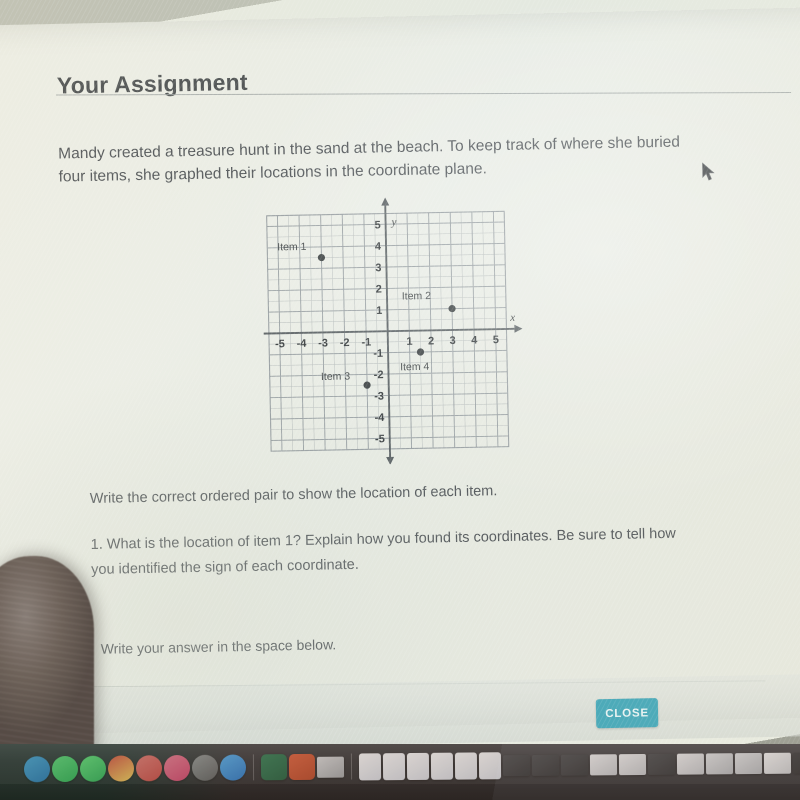 The height and width of the screenshot is (800, 800). Describe the element at coordinates (379, 397) in the screenshot. I see `y-tick-label: -3` at that location.